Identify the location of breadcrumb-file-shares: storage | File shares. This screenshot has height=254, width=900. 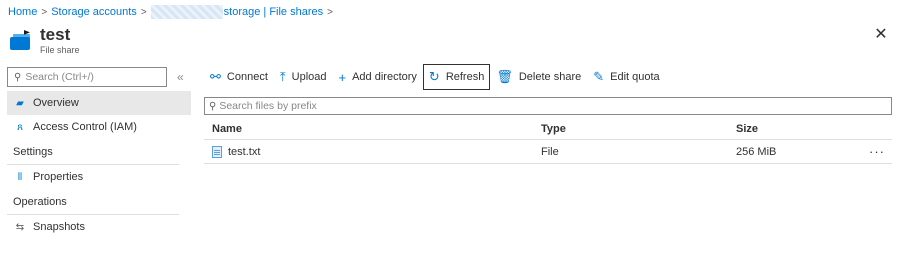
(273, 12).